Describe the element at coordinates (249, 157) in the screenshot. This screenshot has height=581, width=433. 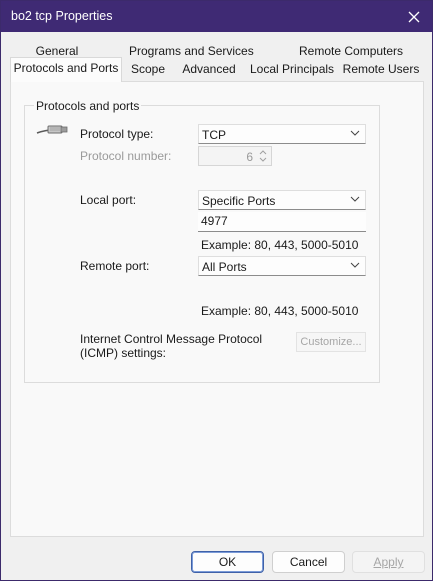
I see `protocol-number-value: 6` at that location.